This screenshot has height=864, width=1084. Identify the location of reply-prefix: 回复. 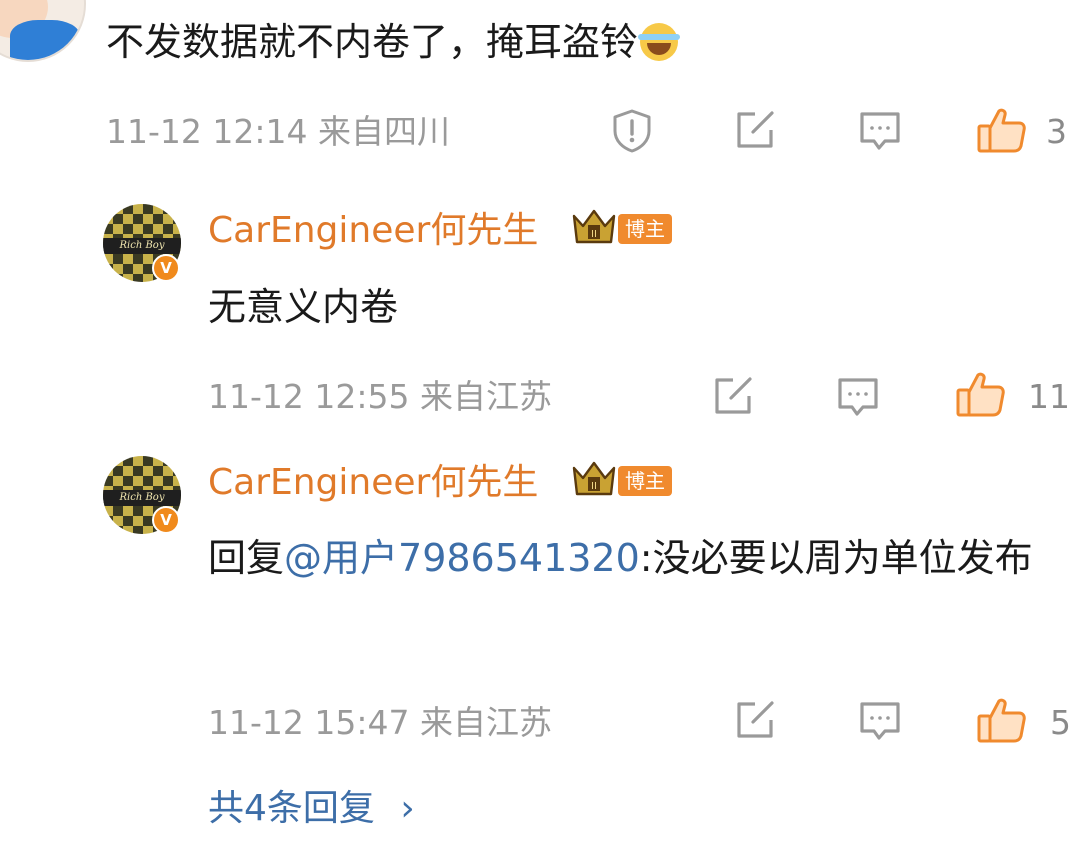
(246, 558).